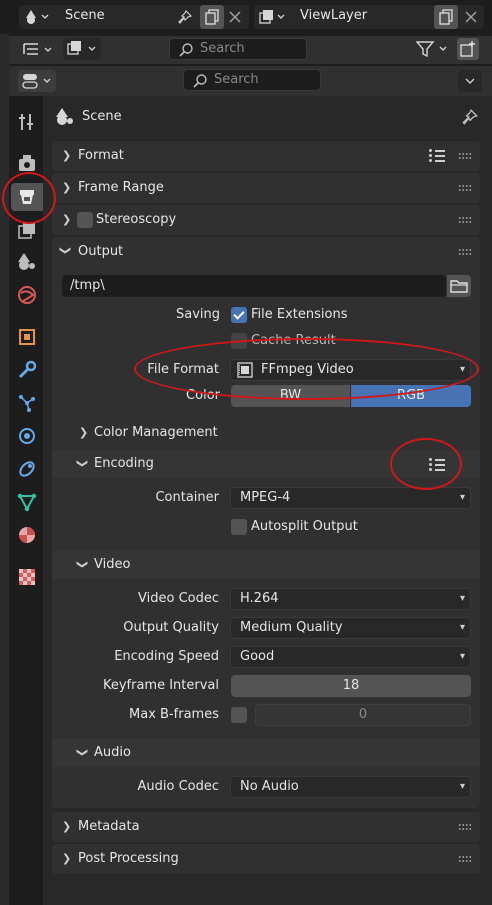  What do you see at coordinates (369, 17) in the screenshot?
I see `viewlayer-selector: ViewLayer` at bounding box center [369, 17].